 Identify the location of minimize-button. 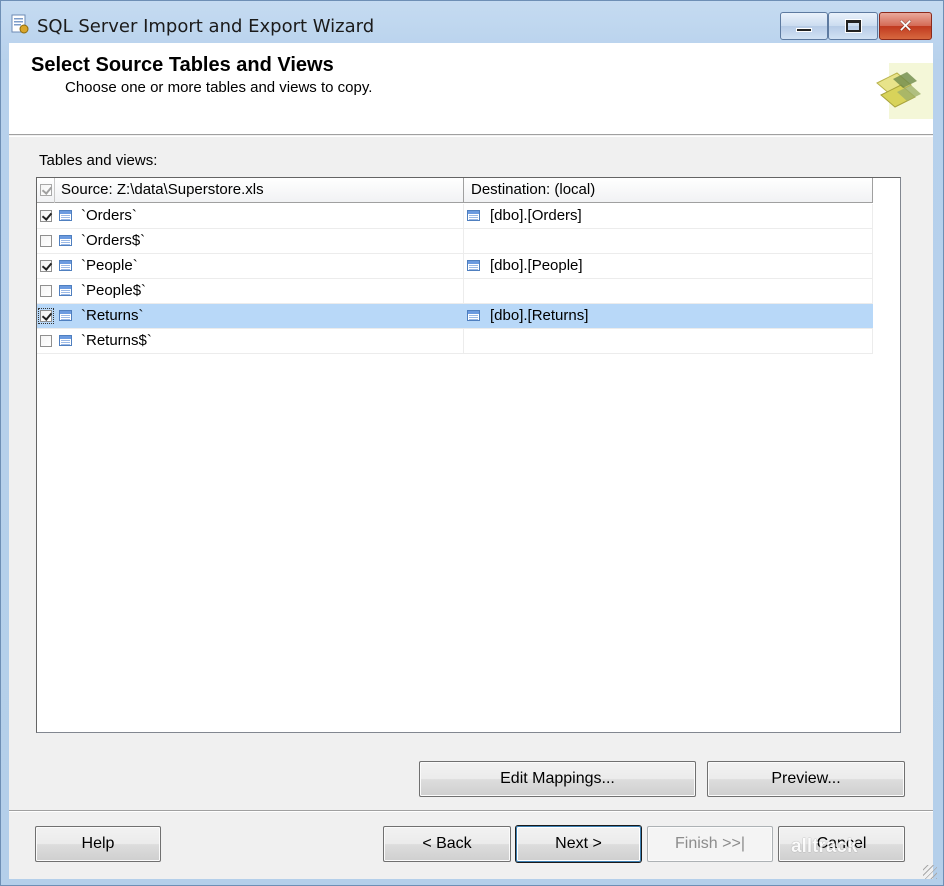
(804, 26).